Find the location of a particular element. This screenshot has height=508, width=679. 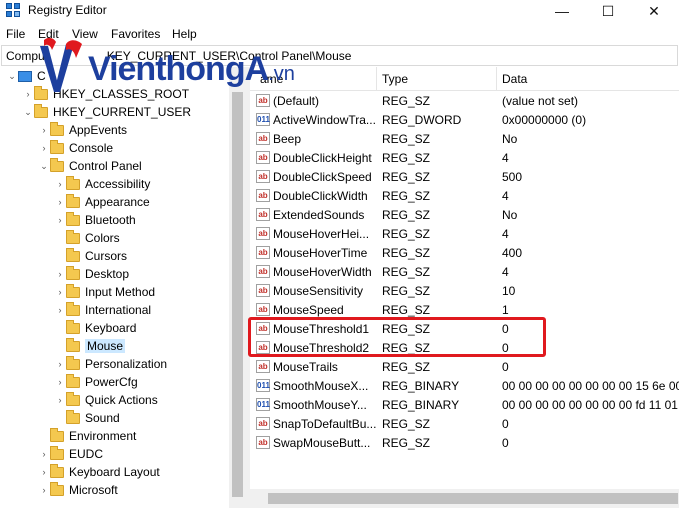

value-name: DoubleClickWidth is located at coordinates (320, 196).